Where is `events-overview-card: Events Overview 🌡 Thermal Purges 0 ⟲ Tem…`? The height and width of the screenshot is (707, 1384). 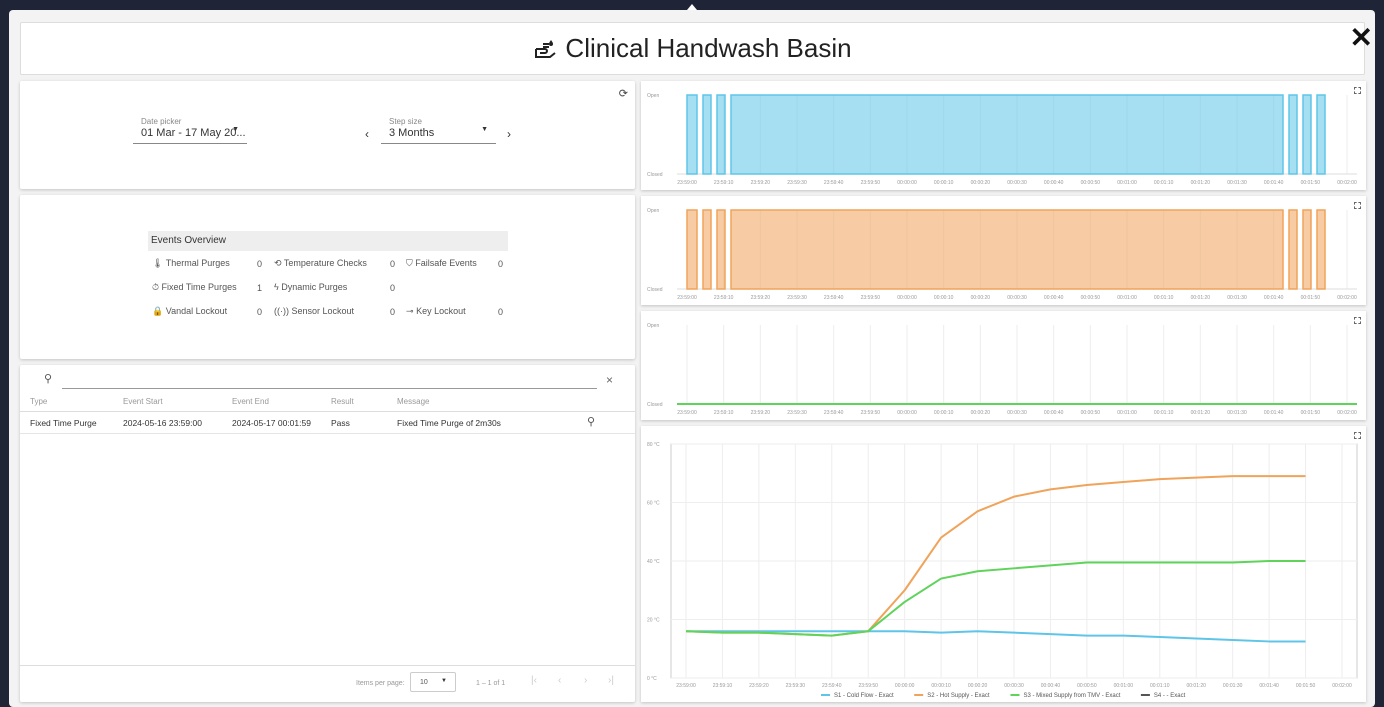 events-overview-card: Events Overview 🌡 Thermal Purges 0 ⟲ Tem… is located at coordinates (327, 277).